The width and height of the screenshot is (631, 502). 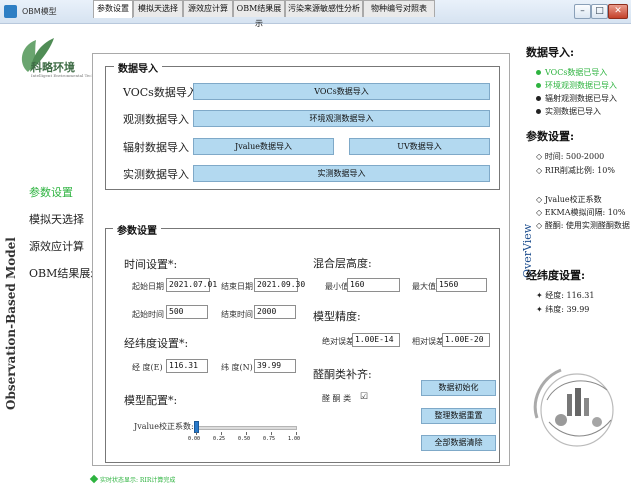 I want to click on overview-data-head: 数据导入:, so click(x=550, y=52).